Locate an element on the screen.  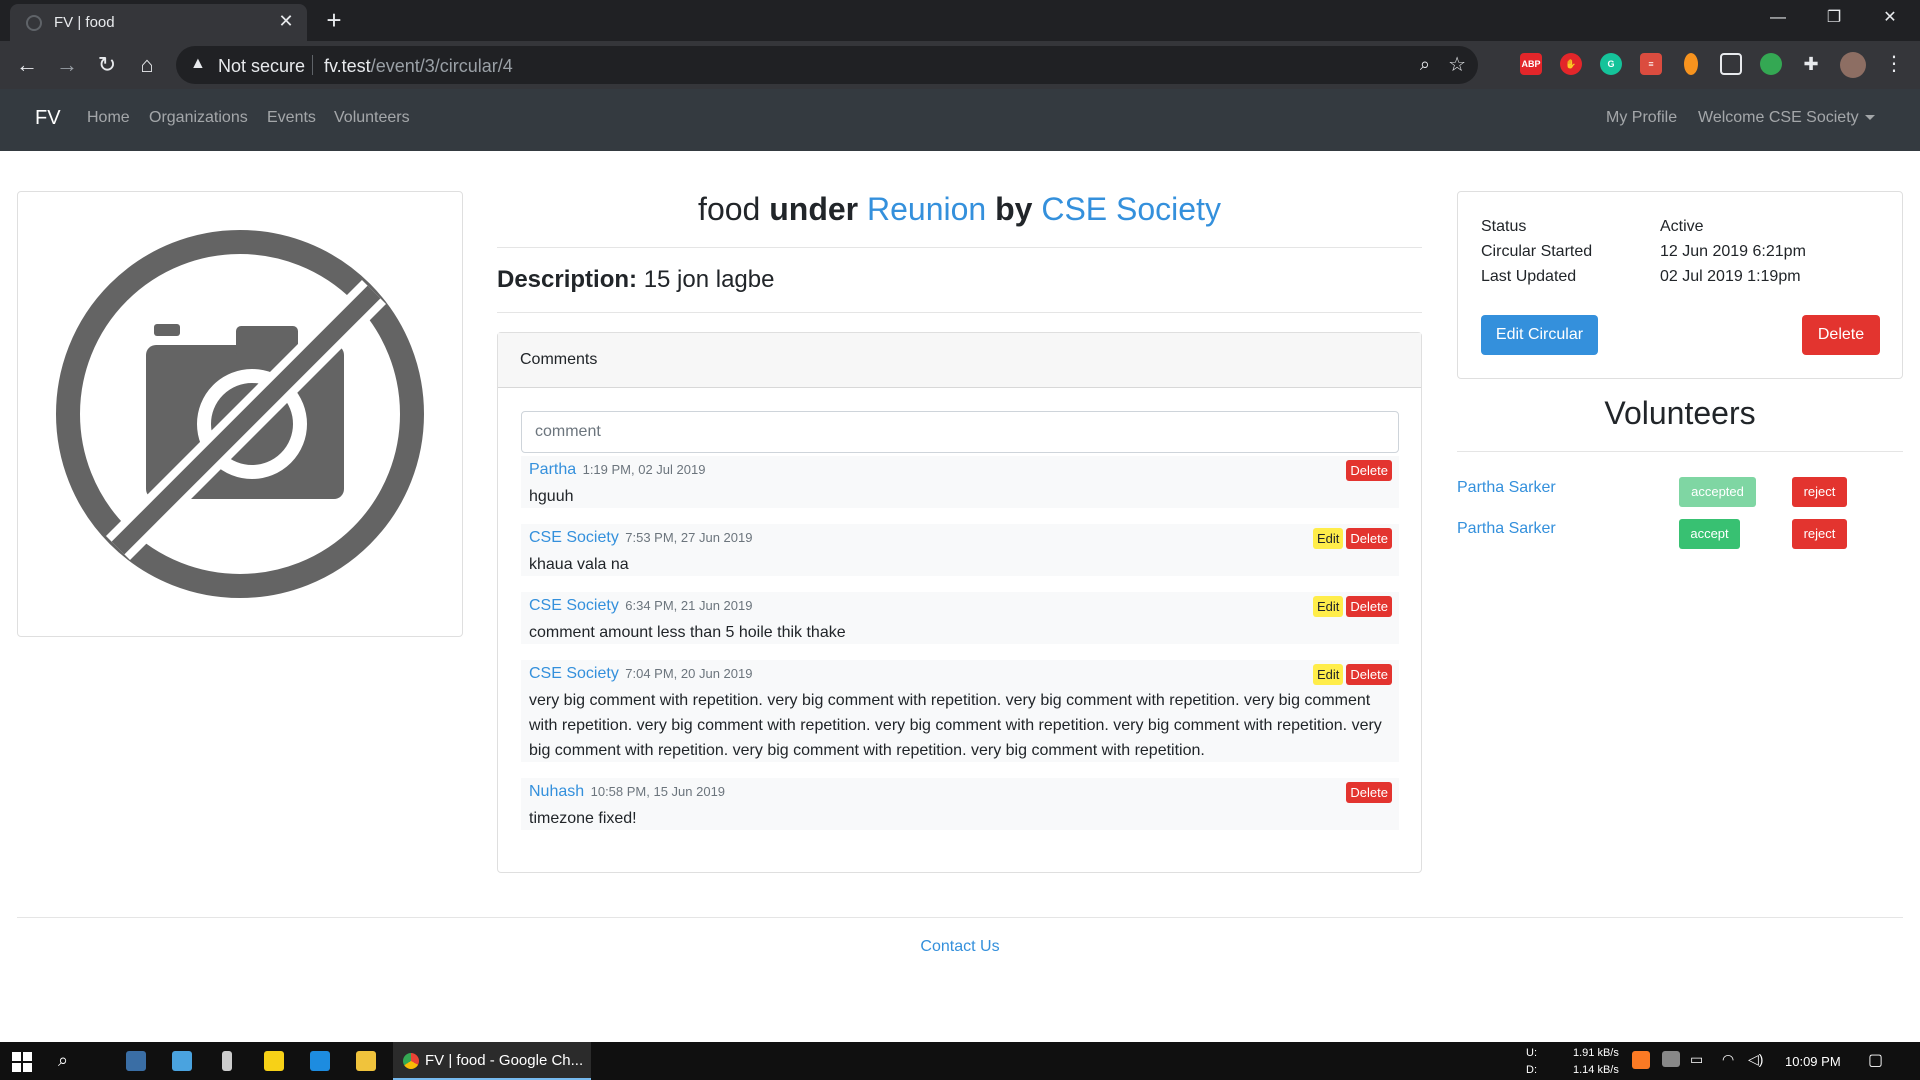
accept-button: accept is located at coordinates (1709, 534).